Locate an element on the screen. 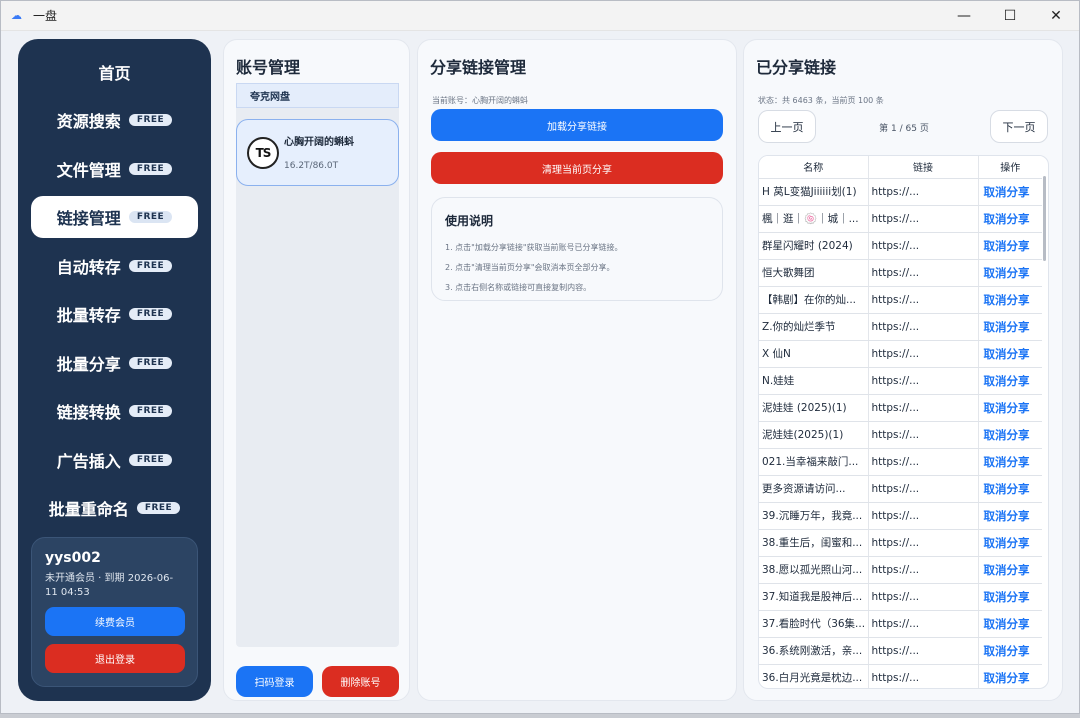  links-panel-title: 已分享链接 is located at coordinates (796, 67).